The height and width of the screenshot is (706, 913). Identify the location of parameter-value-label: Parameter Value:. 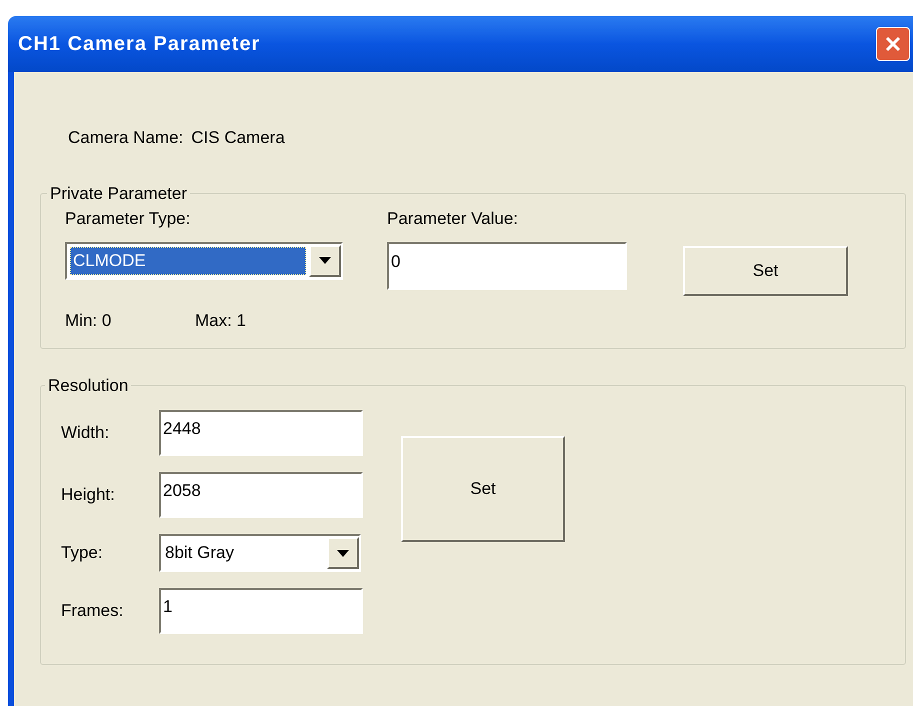
(453, 219).